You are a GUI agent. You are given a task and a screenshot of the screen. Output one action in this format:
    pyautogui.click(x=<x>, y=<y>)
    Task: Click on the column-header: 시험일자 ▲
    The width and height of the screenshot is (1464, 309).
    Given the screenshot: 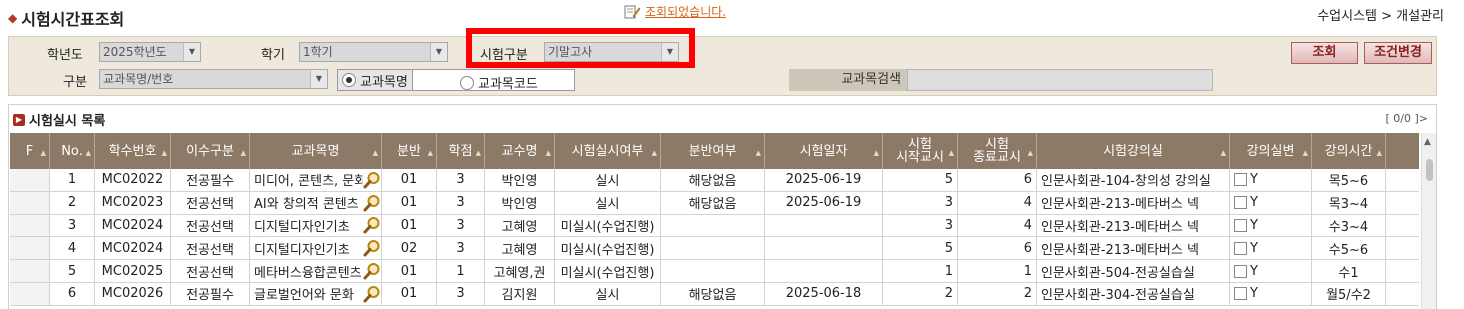 What is the action you would take?
    pyautogui.click(x=824, y=151)
    